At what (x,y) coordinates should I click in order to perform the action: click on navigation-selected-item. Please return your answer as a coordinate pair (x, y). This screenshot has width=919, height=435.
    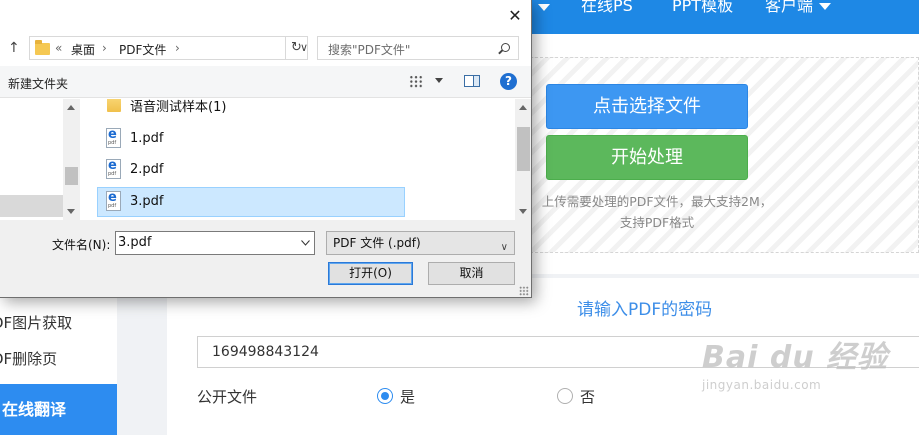
    Looking at the image, I should click on (31, 206).